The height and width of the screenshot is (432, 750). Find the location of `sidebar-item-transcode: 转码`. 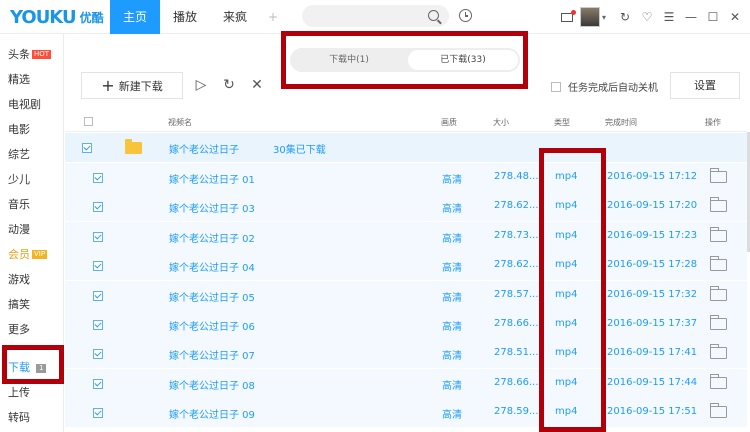

sidebar-item-transcode: 转码 is located at coordinates (19, 418).